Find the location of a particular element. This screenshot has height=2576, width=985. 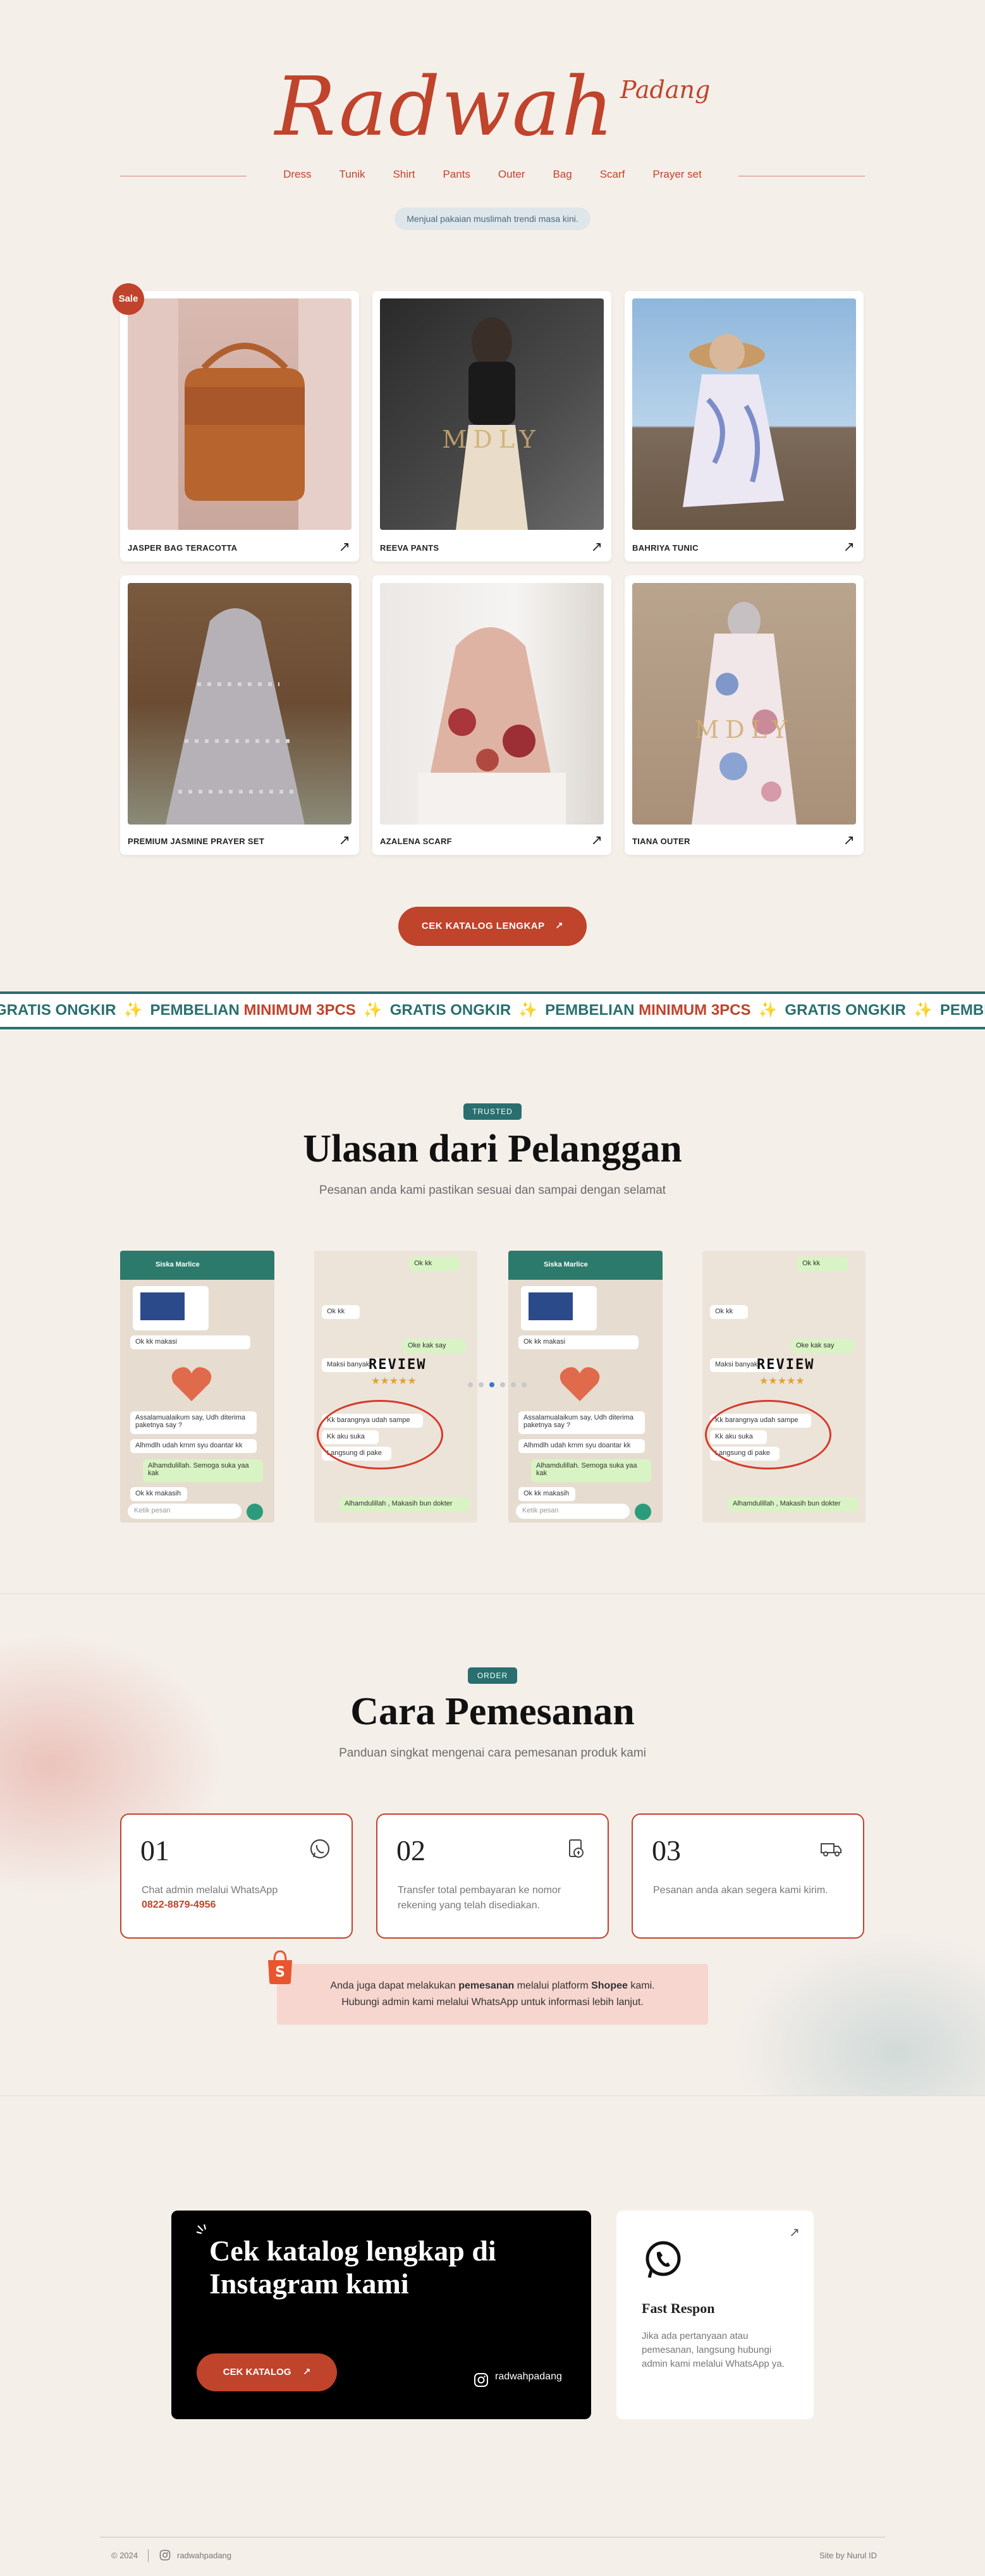

product-card: BAHRIYA TUNIC ↗ is located at coordinates (744, 426).